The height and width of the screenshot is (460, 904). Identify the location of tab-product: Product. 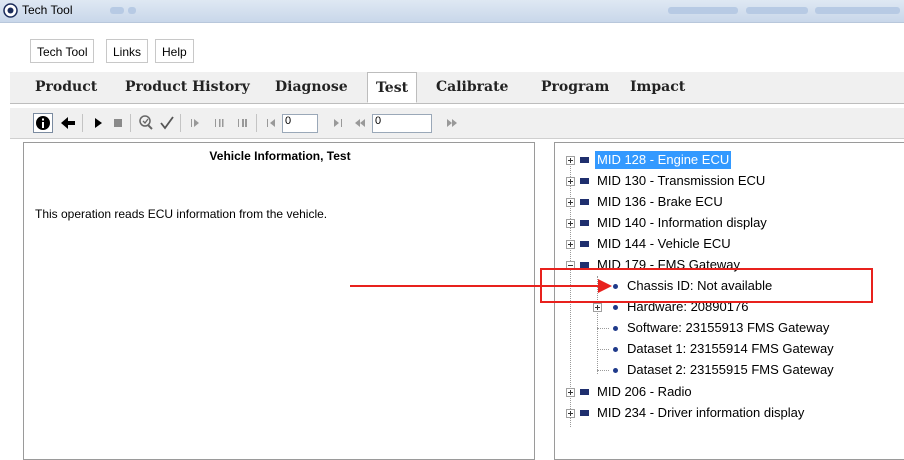
(66, 87).